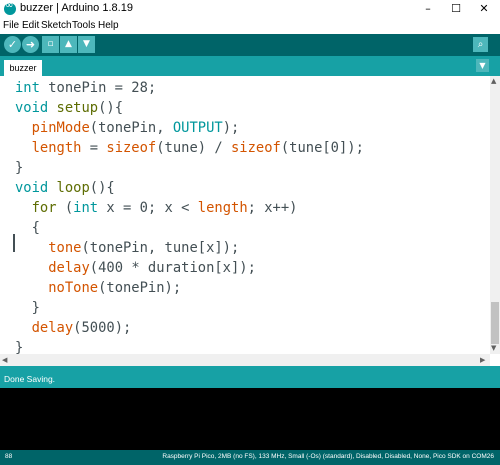  Describe the element at coordinates (250, 419) in the screenshot. I see `console-output` at that location.